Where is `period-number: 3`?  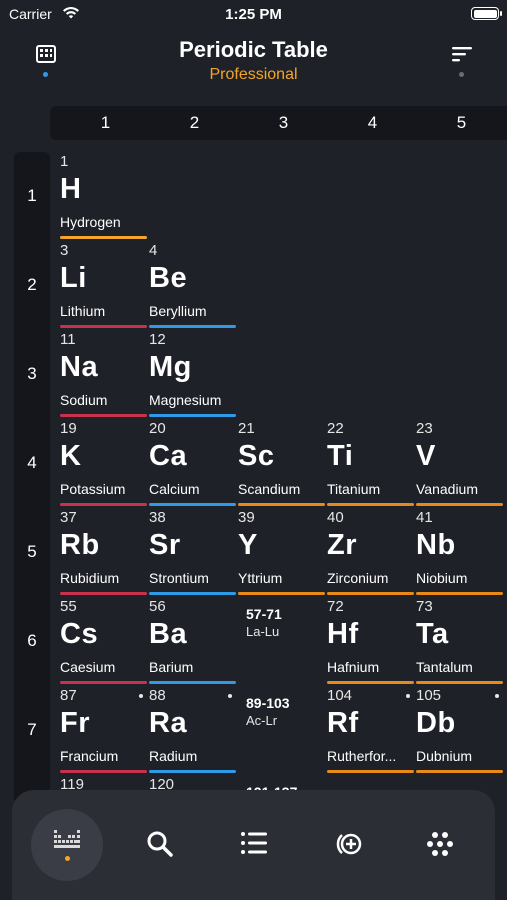
period-number: 3 is located at coordinates (32, 373).